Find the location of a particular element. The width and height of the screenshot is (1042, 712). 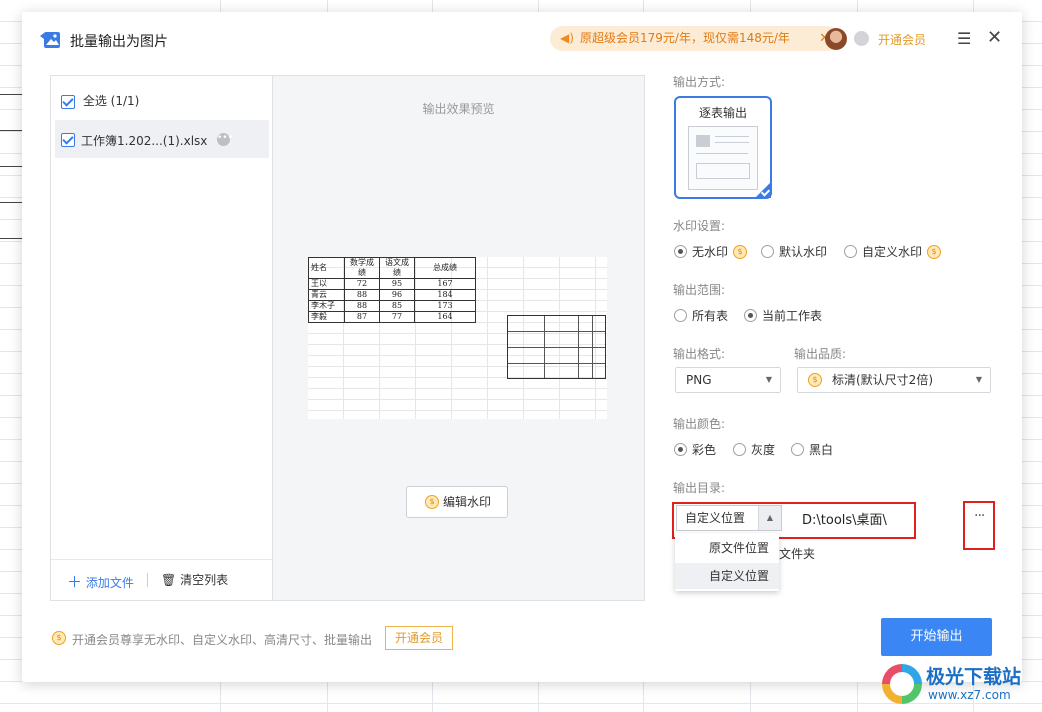

output-mode-label: 输出方式: is located at coordinates (699, 82).